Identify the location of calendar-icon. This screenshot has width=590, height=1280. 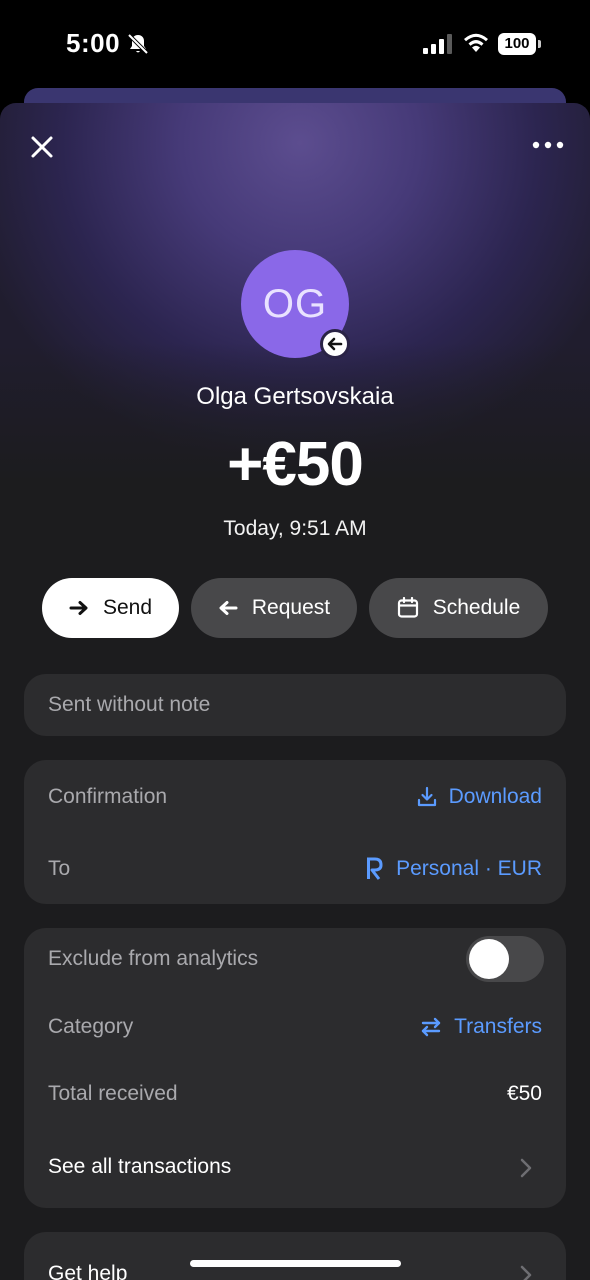
(407, 607).